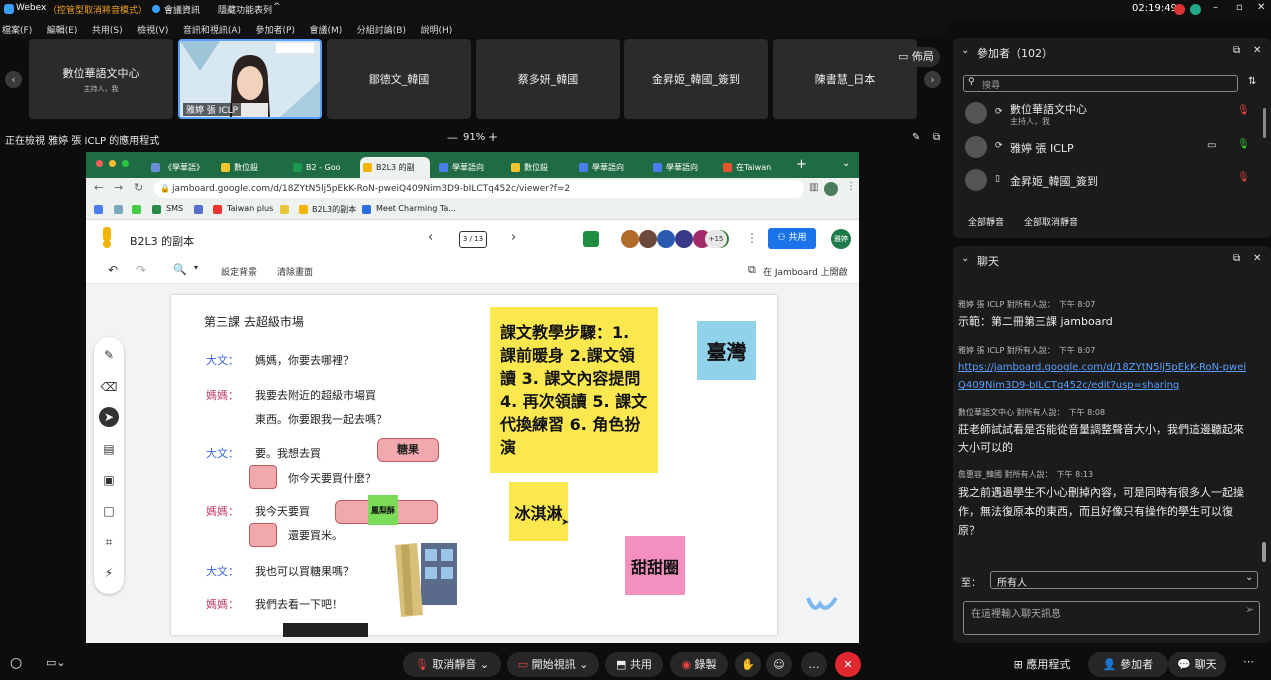 Image resolution: width=1271 pixels, height=680 pixels. Describe the element at coordinates (334, 209) in the screenshot. I see `bookmark-b2l3: B2L3的副本` at that location.